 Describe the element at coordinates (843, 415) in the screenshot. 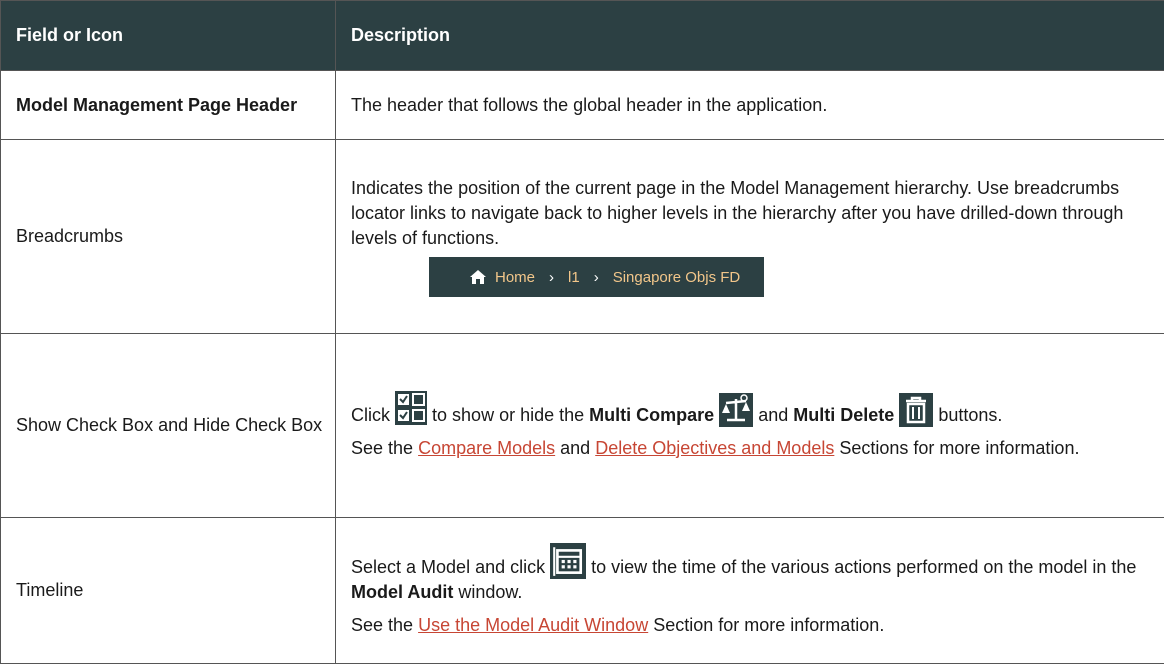

I see `multi-delete-label: Multi Delete` at that location.